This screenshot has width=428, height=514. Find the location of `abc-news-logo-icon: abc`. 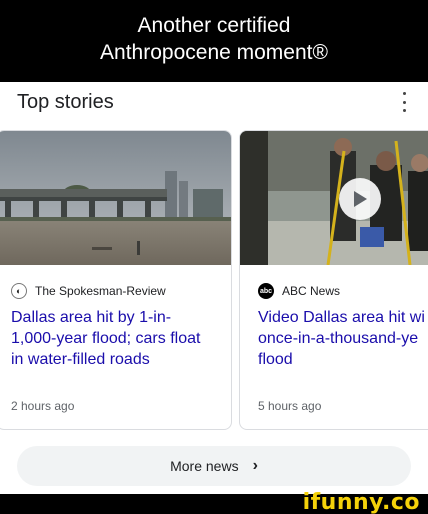

abc-news-logo-icon: abc is located at coordinates (266, 291).